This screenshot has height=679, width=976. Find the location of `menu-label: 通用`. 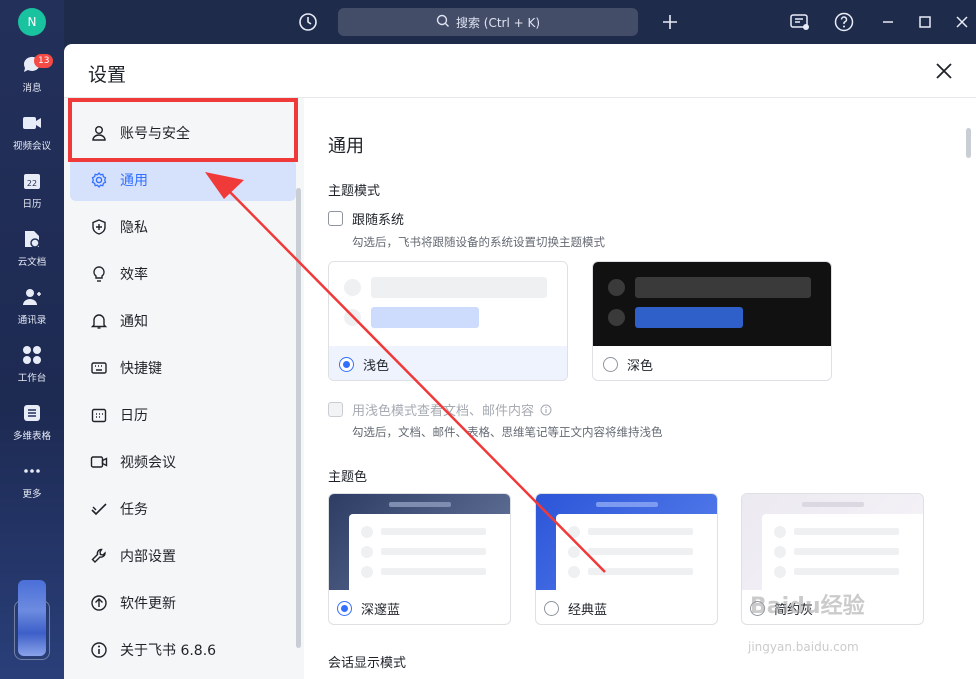

menu-label: 通用 is located at coordinates (134, 181).